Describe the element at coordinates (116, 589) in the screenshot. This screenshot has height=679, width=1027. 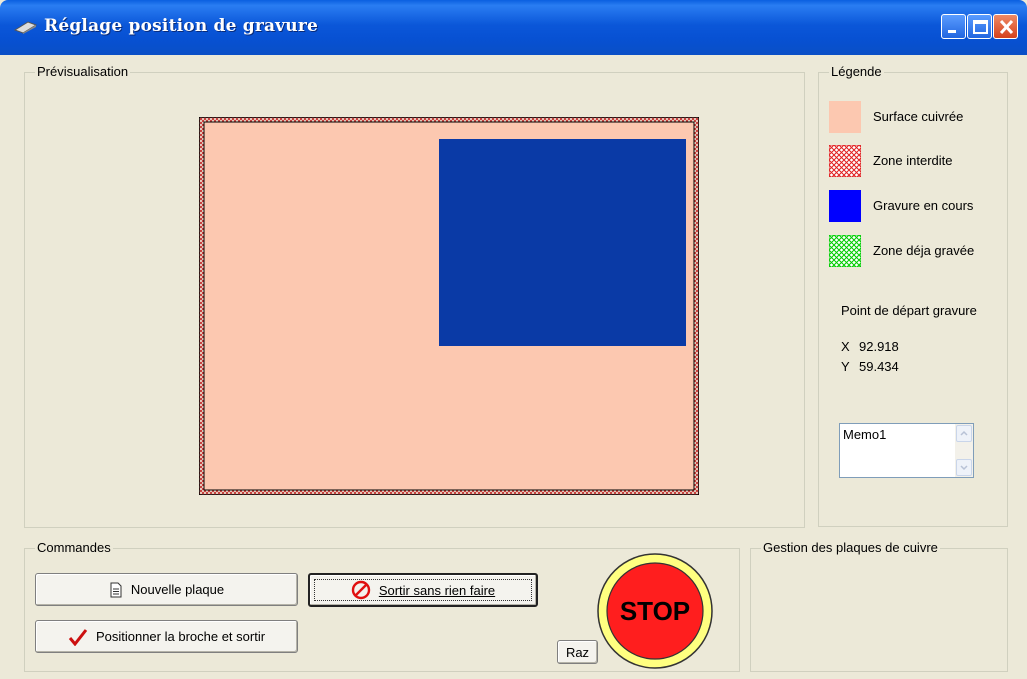
I see `document-icon` at that location.